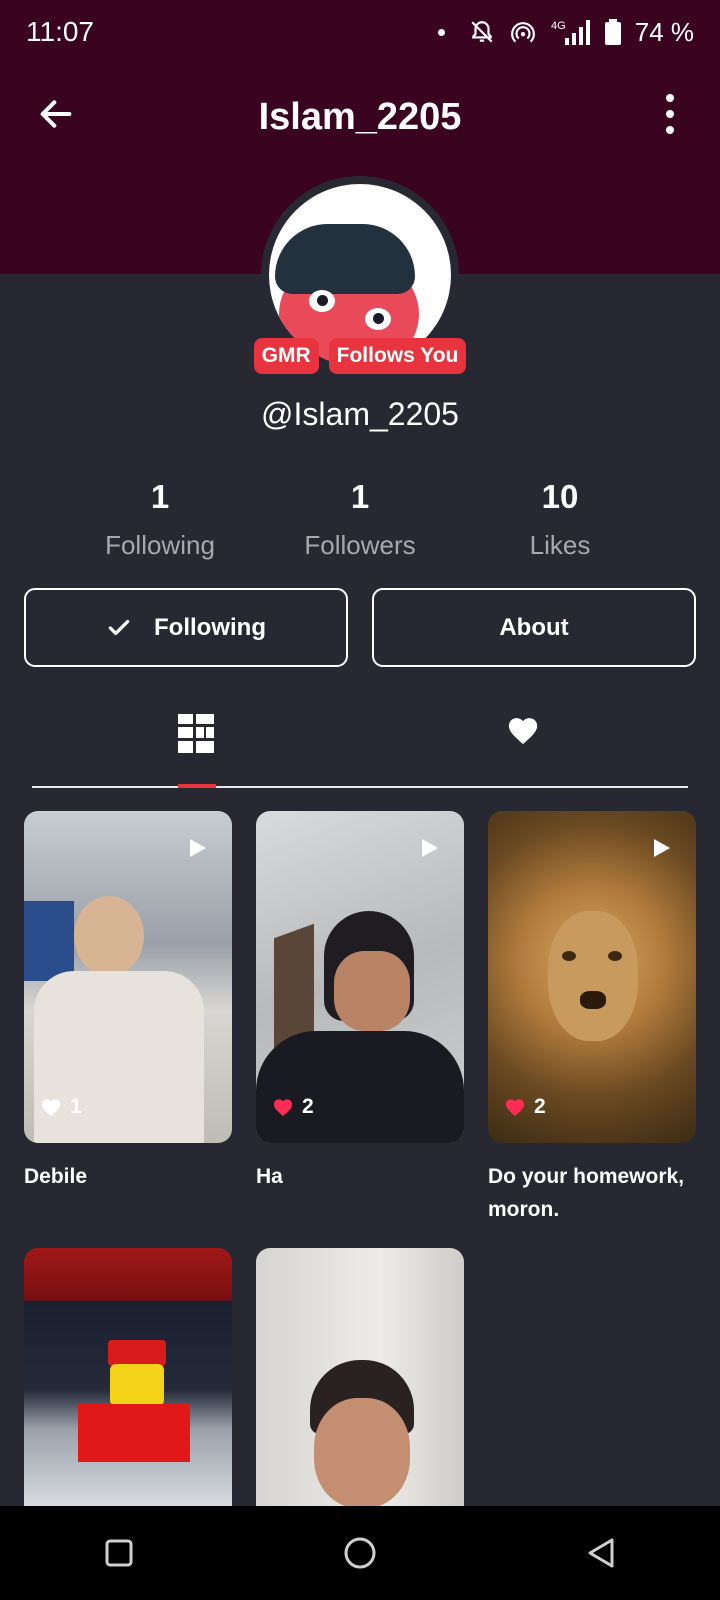  Describe the element at coordinates (286, 356) in the screenshot. I see `badge-gmr: GMR` at that location.